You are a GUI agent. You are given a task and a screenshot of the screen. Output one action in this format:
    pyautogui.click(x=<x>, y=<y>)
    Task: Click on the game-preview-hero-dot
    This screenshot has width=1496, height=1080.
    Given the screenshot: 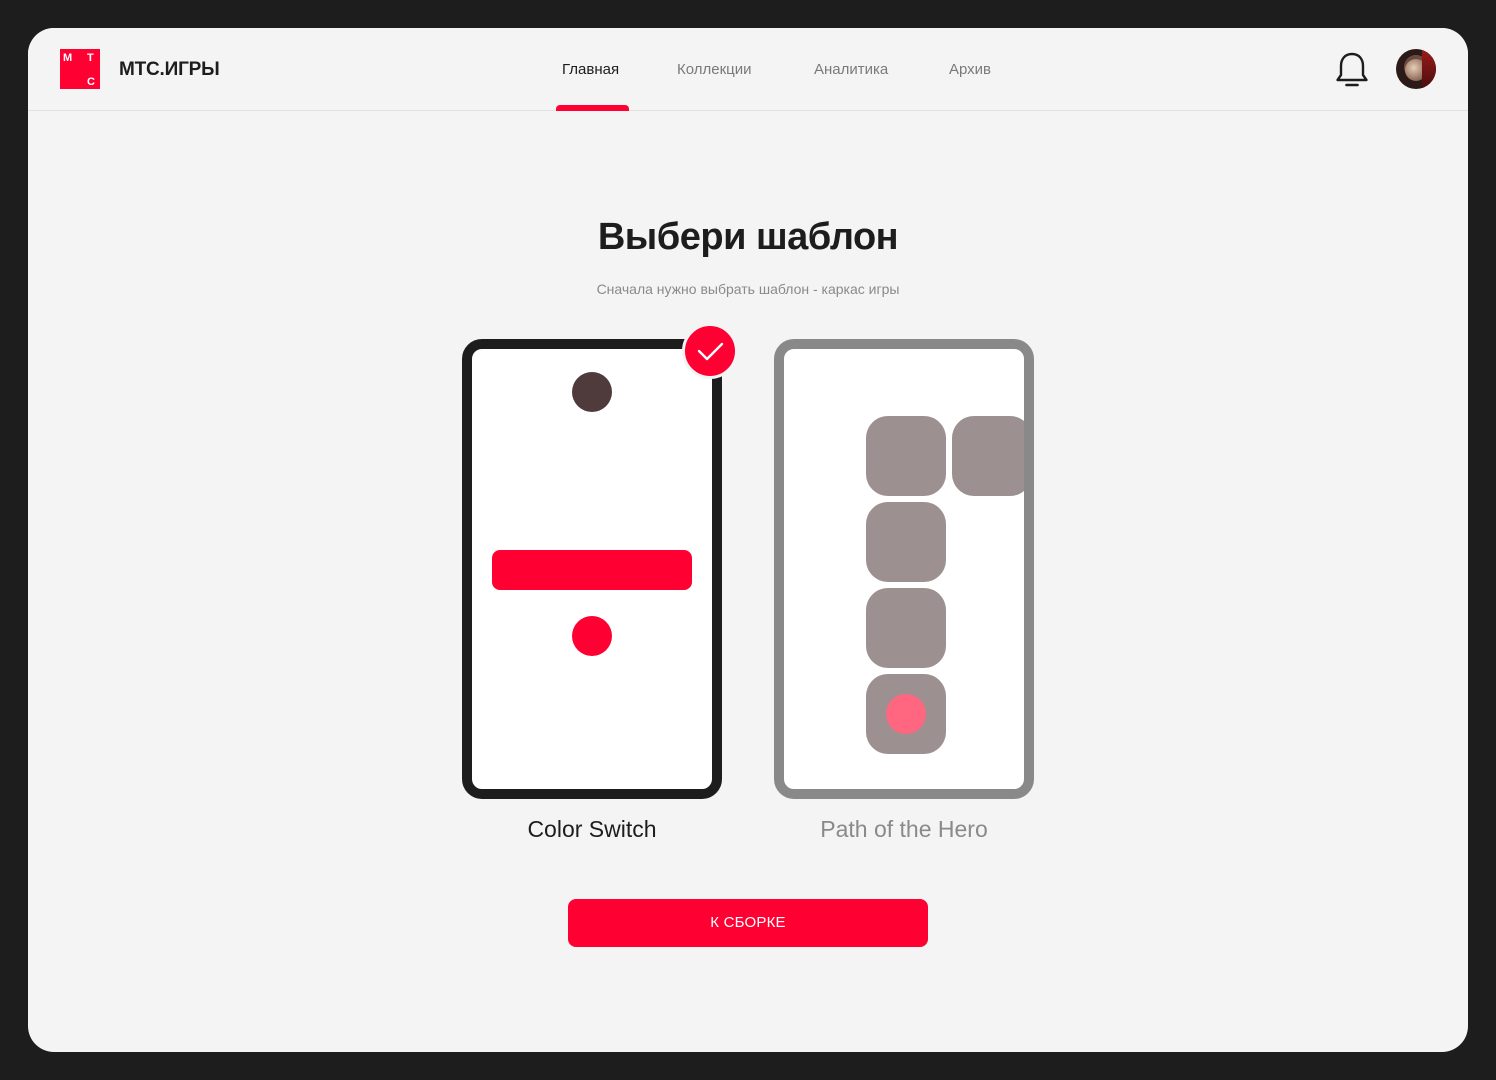 What is the action you would take?
    pyautogui.click(x=906, y=714)
    